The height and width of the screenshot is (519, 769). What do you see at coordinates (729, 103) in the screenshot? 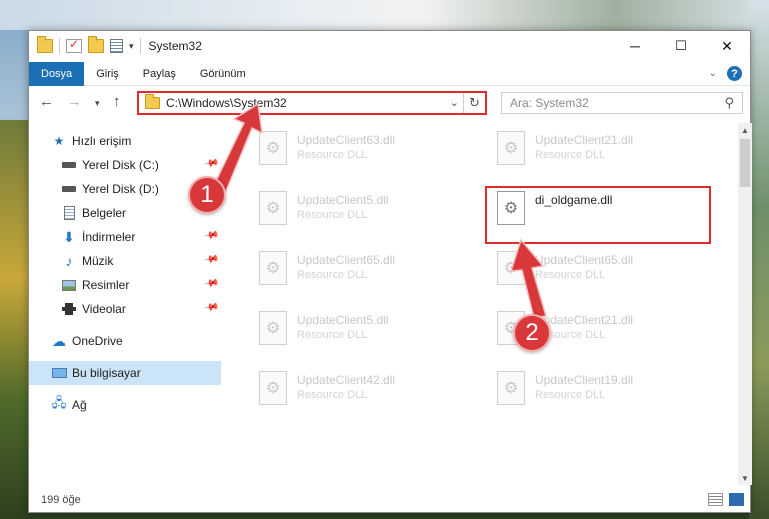
I see `search-icon: ⚲` at bounding box center [729, 103].